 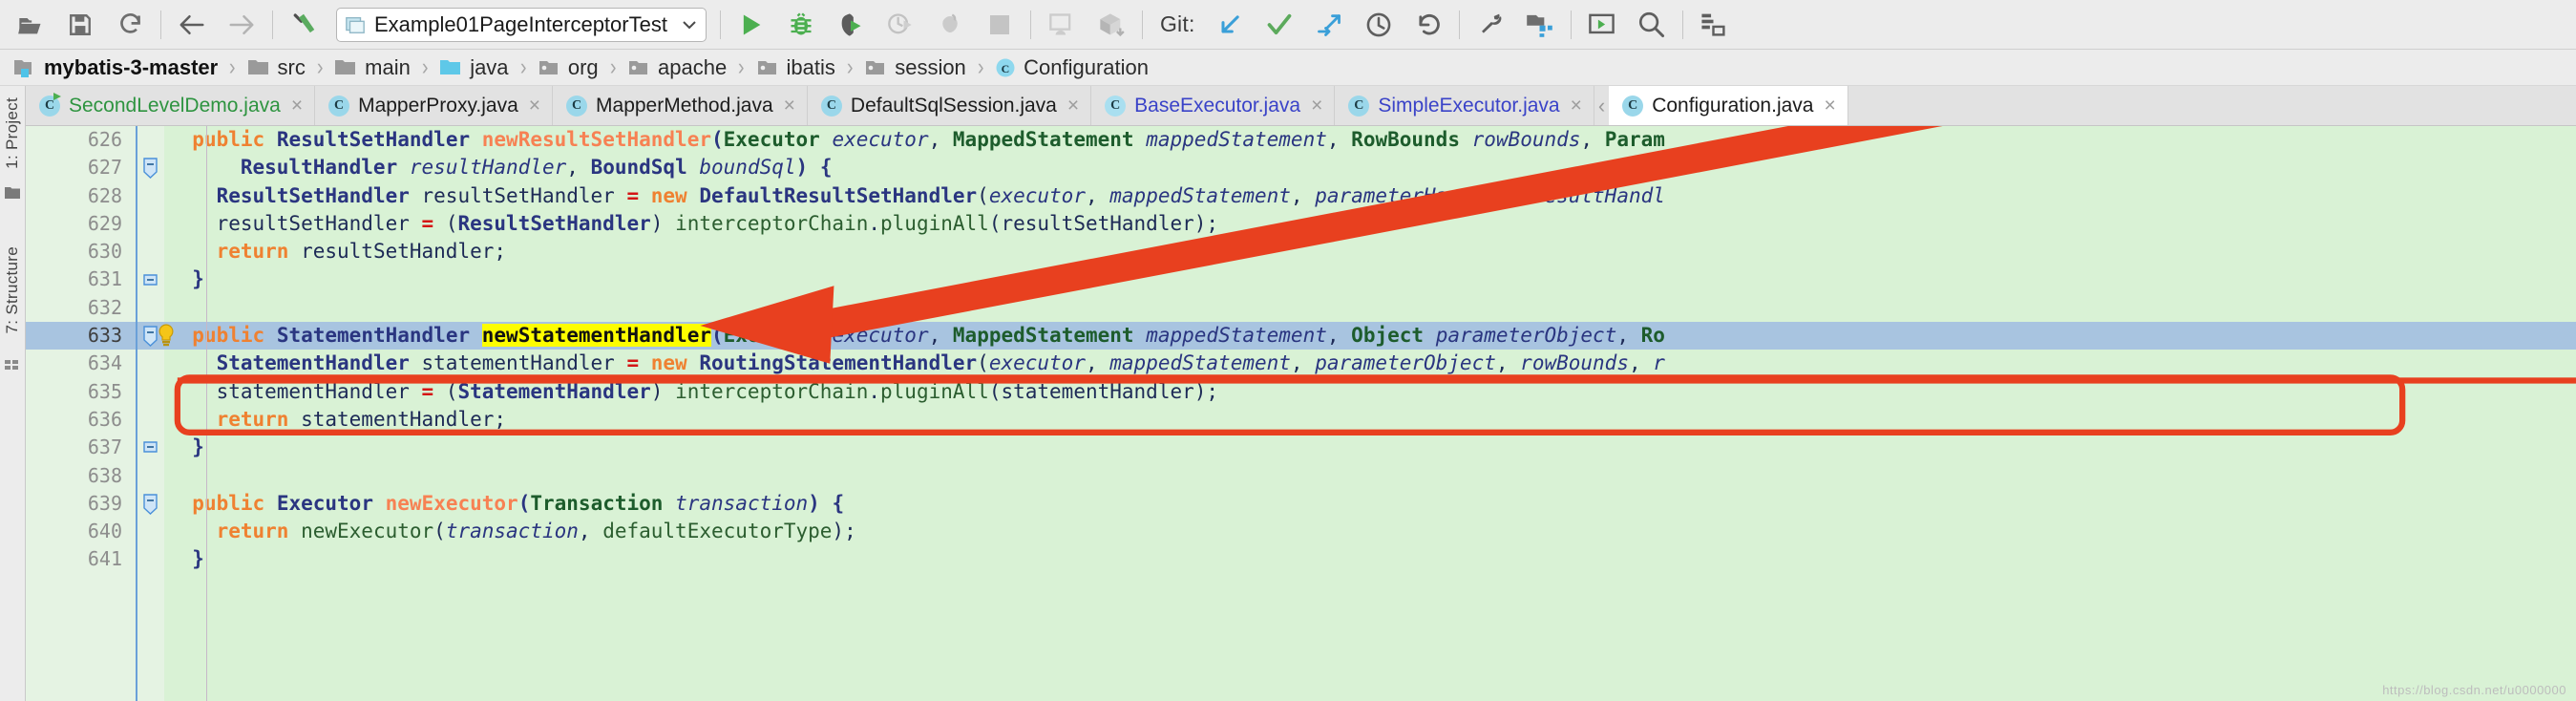 I want to click on profile-icon, so click(x=900, y=25).